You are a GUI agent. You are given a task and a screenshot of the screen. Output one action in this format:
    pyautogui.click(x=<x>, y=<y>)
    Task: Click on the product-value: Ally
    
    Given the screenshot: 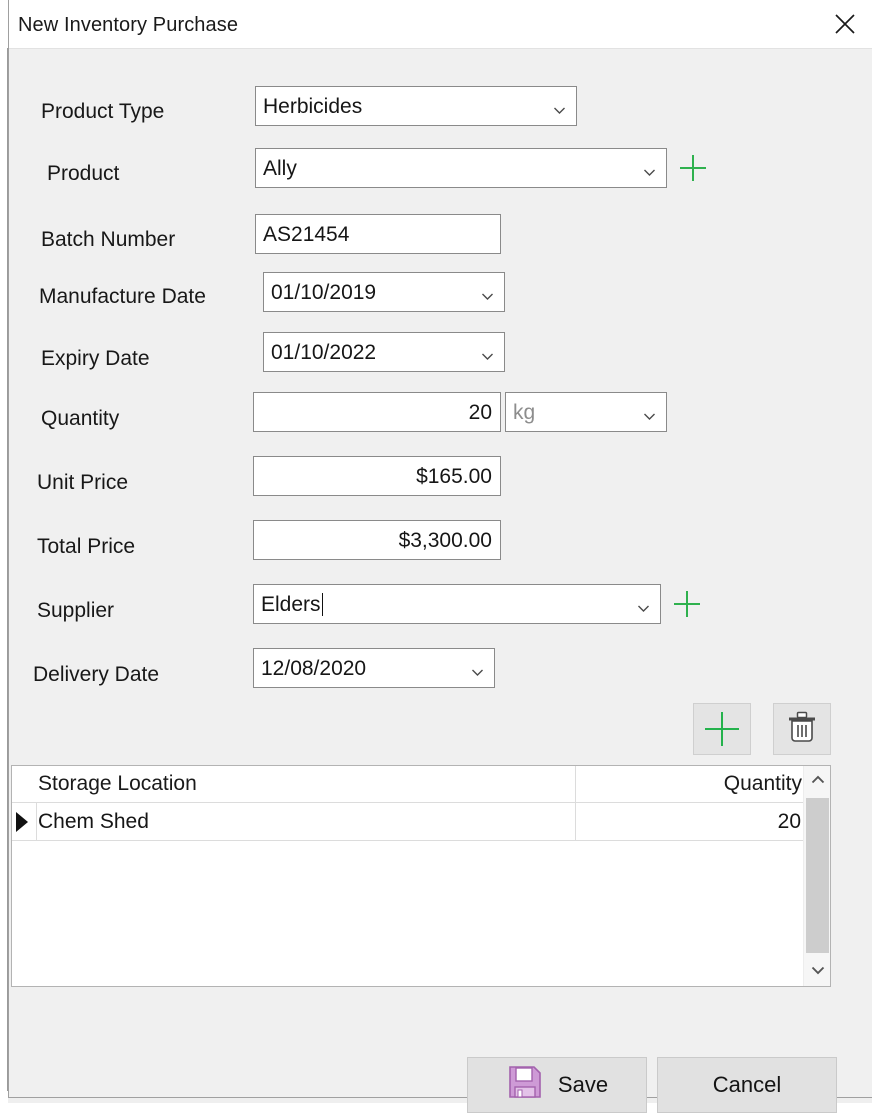 What is the action you would take?
    pyautogui.click(x=280, y=168)
    